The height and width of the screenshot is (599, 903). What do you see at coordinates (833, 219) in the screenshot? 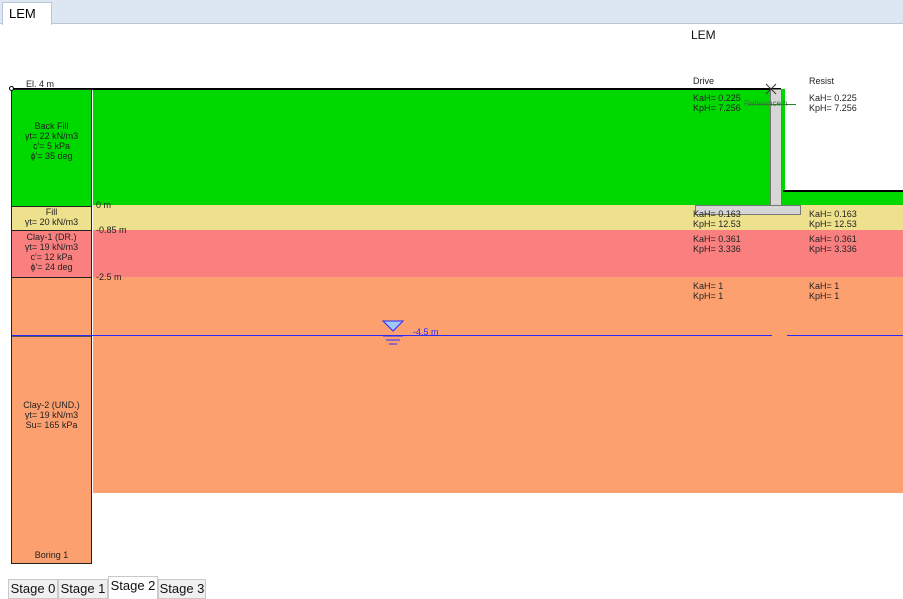
I see `coef-resist-fill: KaH= 0.163 KpH= 12.53` at bounding box center [833, 219].